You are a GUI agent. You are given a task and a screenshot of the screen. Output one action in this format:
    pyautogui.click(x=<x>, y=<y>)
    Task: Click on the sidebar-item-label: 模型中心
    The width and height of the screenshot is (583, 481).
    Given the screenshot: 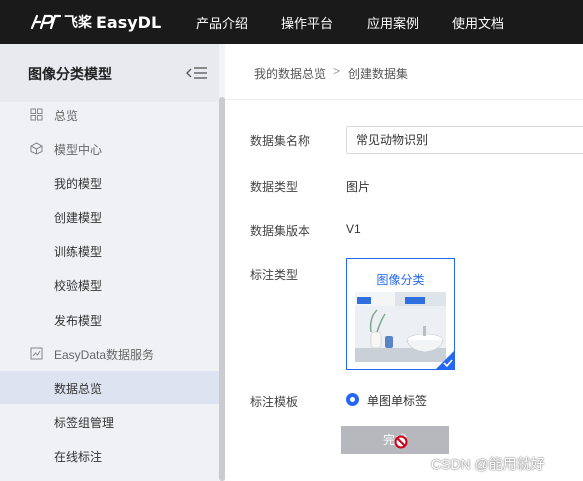 What is the action you would take?
    pyautogui.click(x=78, y=150)
    